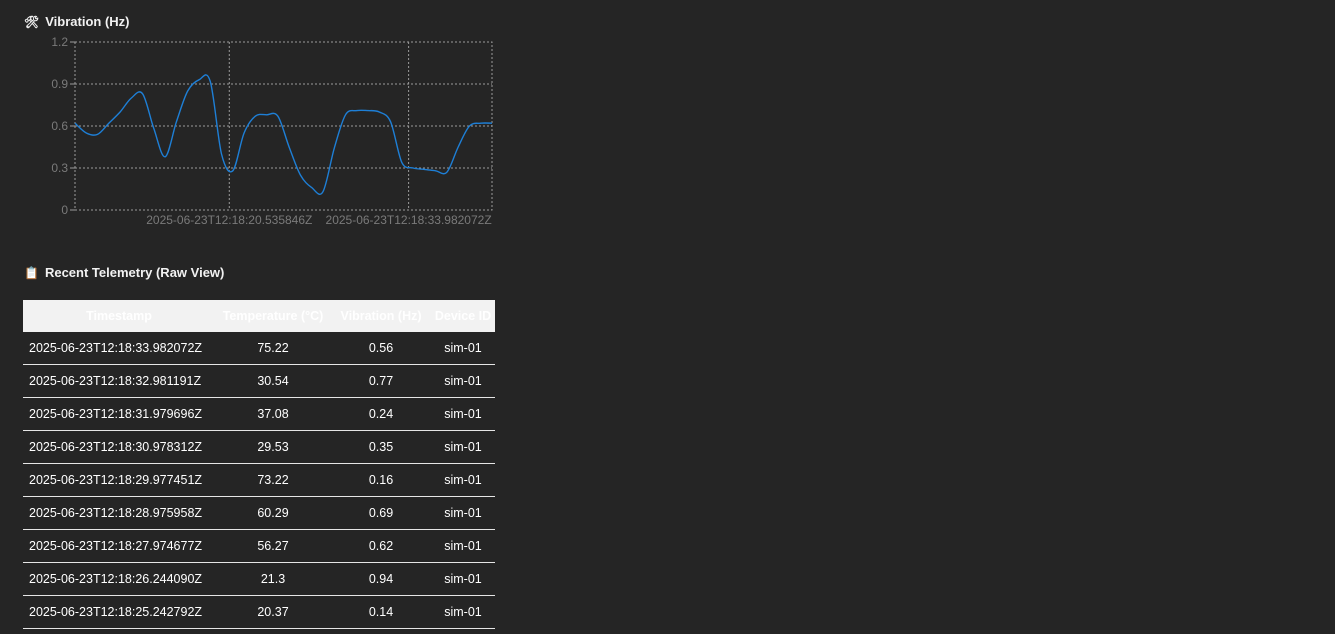 The width and height of the screenshot is (1335, 634). What do you see at coordinates (273, 447) in the screenshot?
I see `cell-temperature: 29.53` at bounding box center [273, 447].